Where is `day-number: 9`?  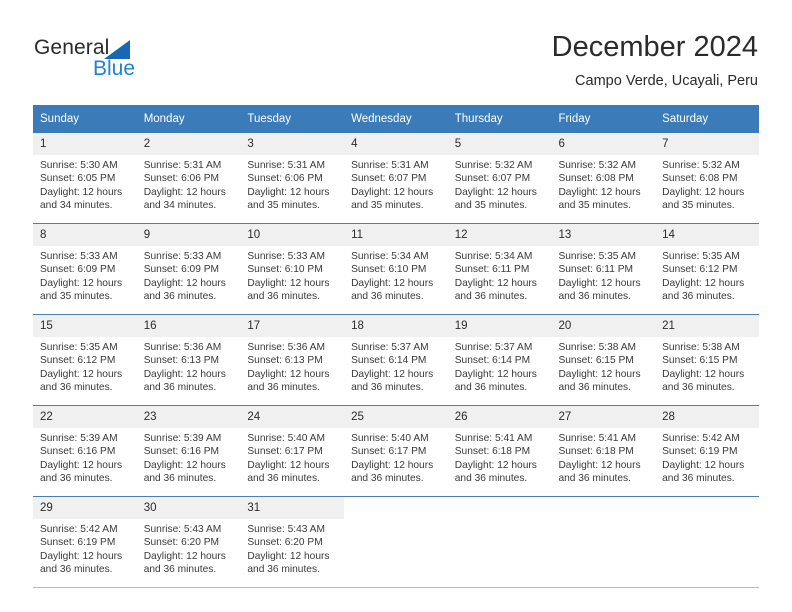
day-number: 9 is located at coordinates (188, 235).